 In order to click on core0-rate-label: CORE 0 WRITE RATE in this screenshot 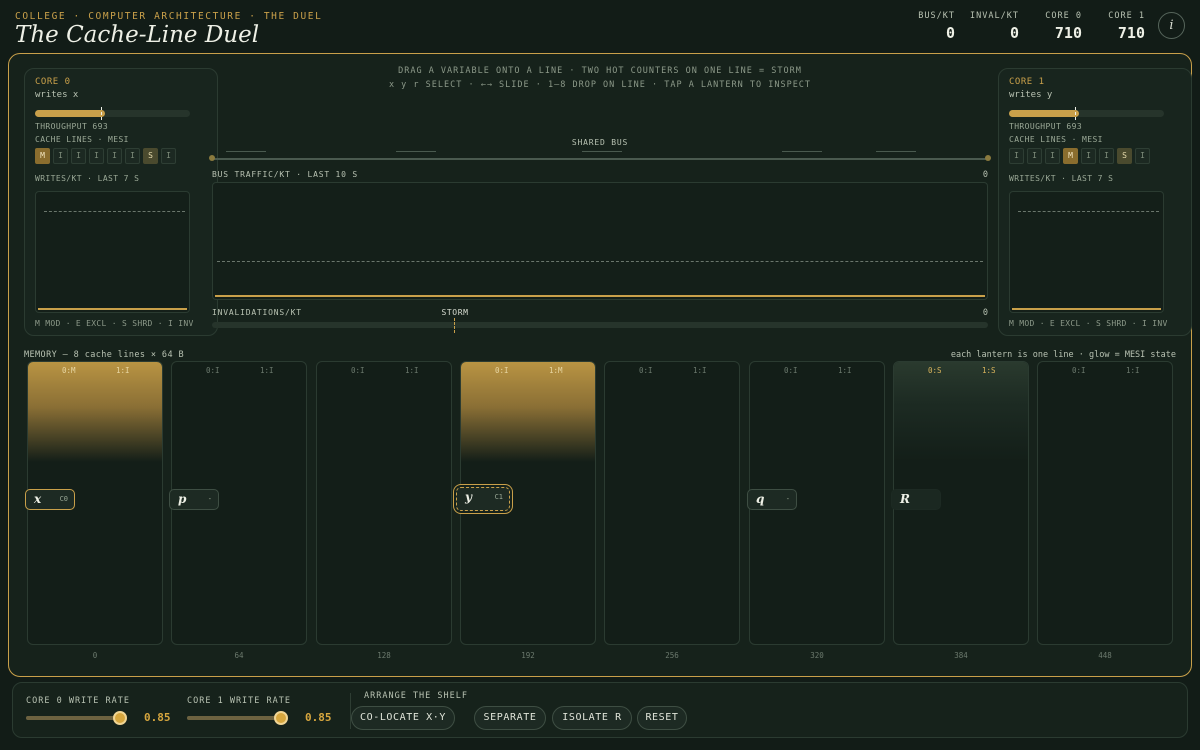, I will do `click(78, 701)`.